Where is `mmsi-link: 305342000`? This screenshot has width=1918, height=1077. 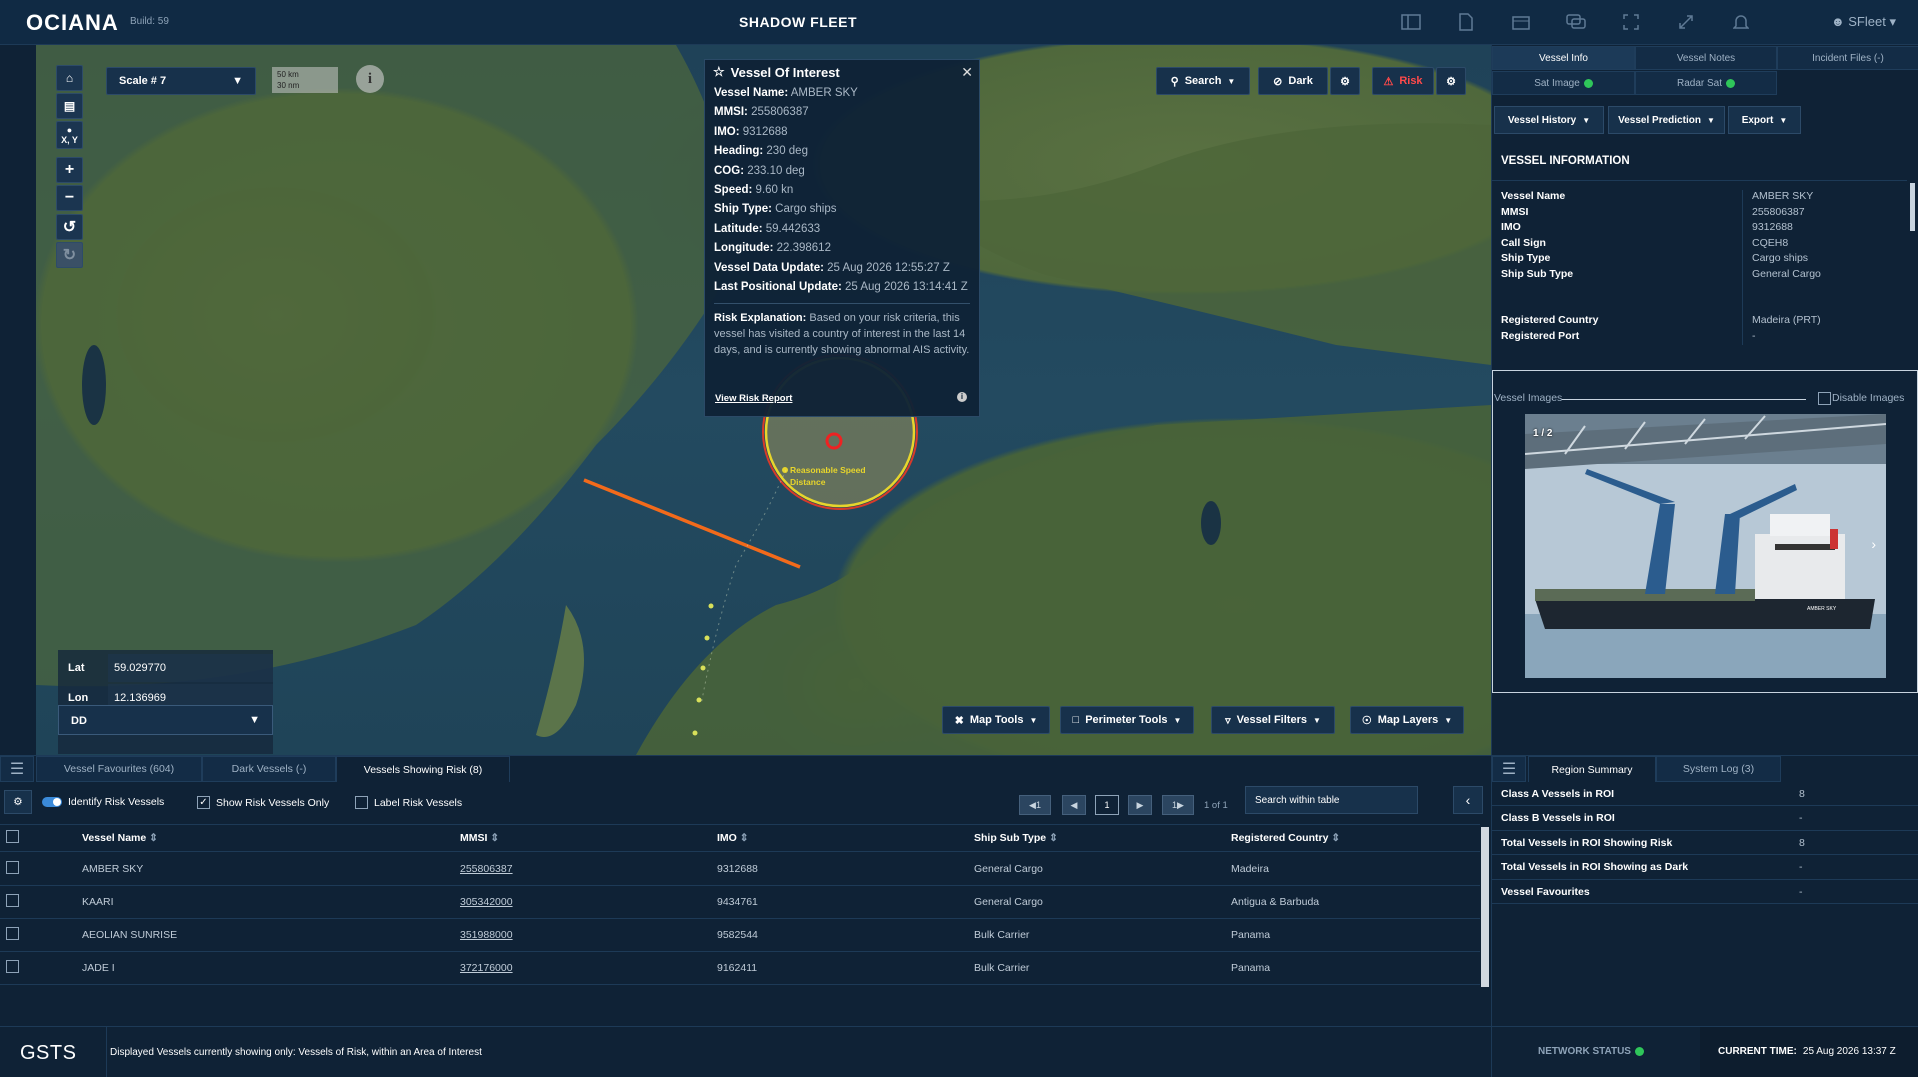 mmsi-link: 305342000 is located at coordinates (486, 902).